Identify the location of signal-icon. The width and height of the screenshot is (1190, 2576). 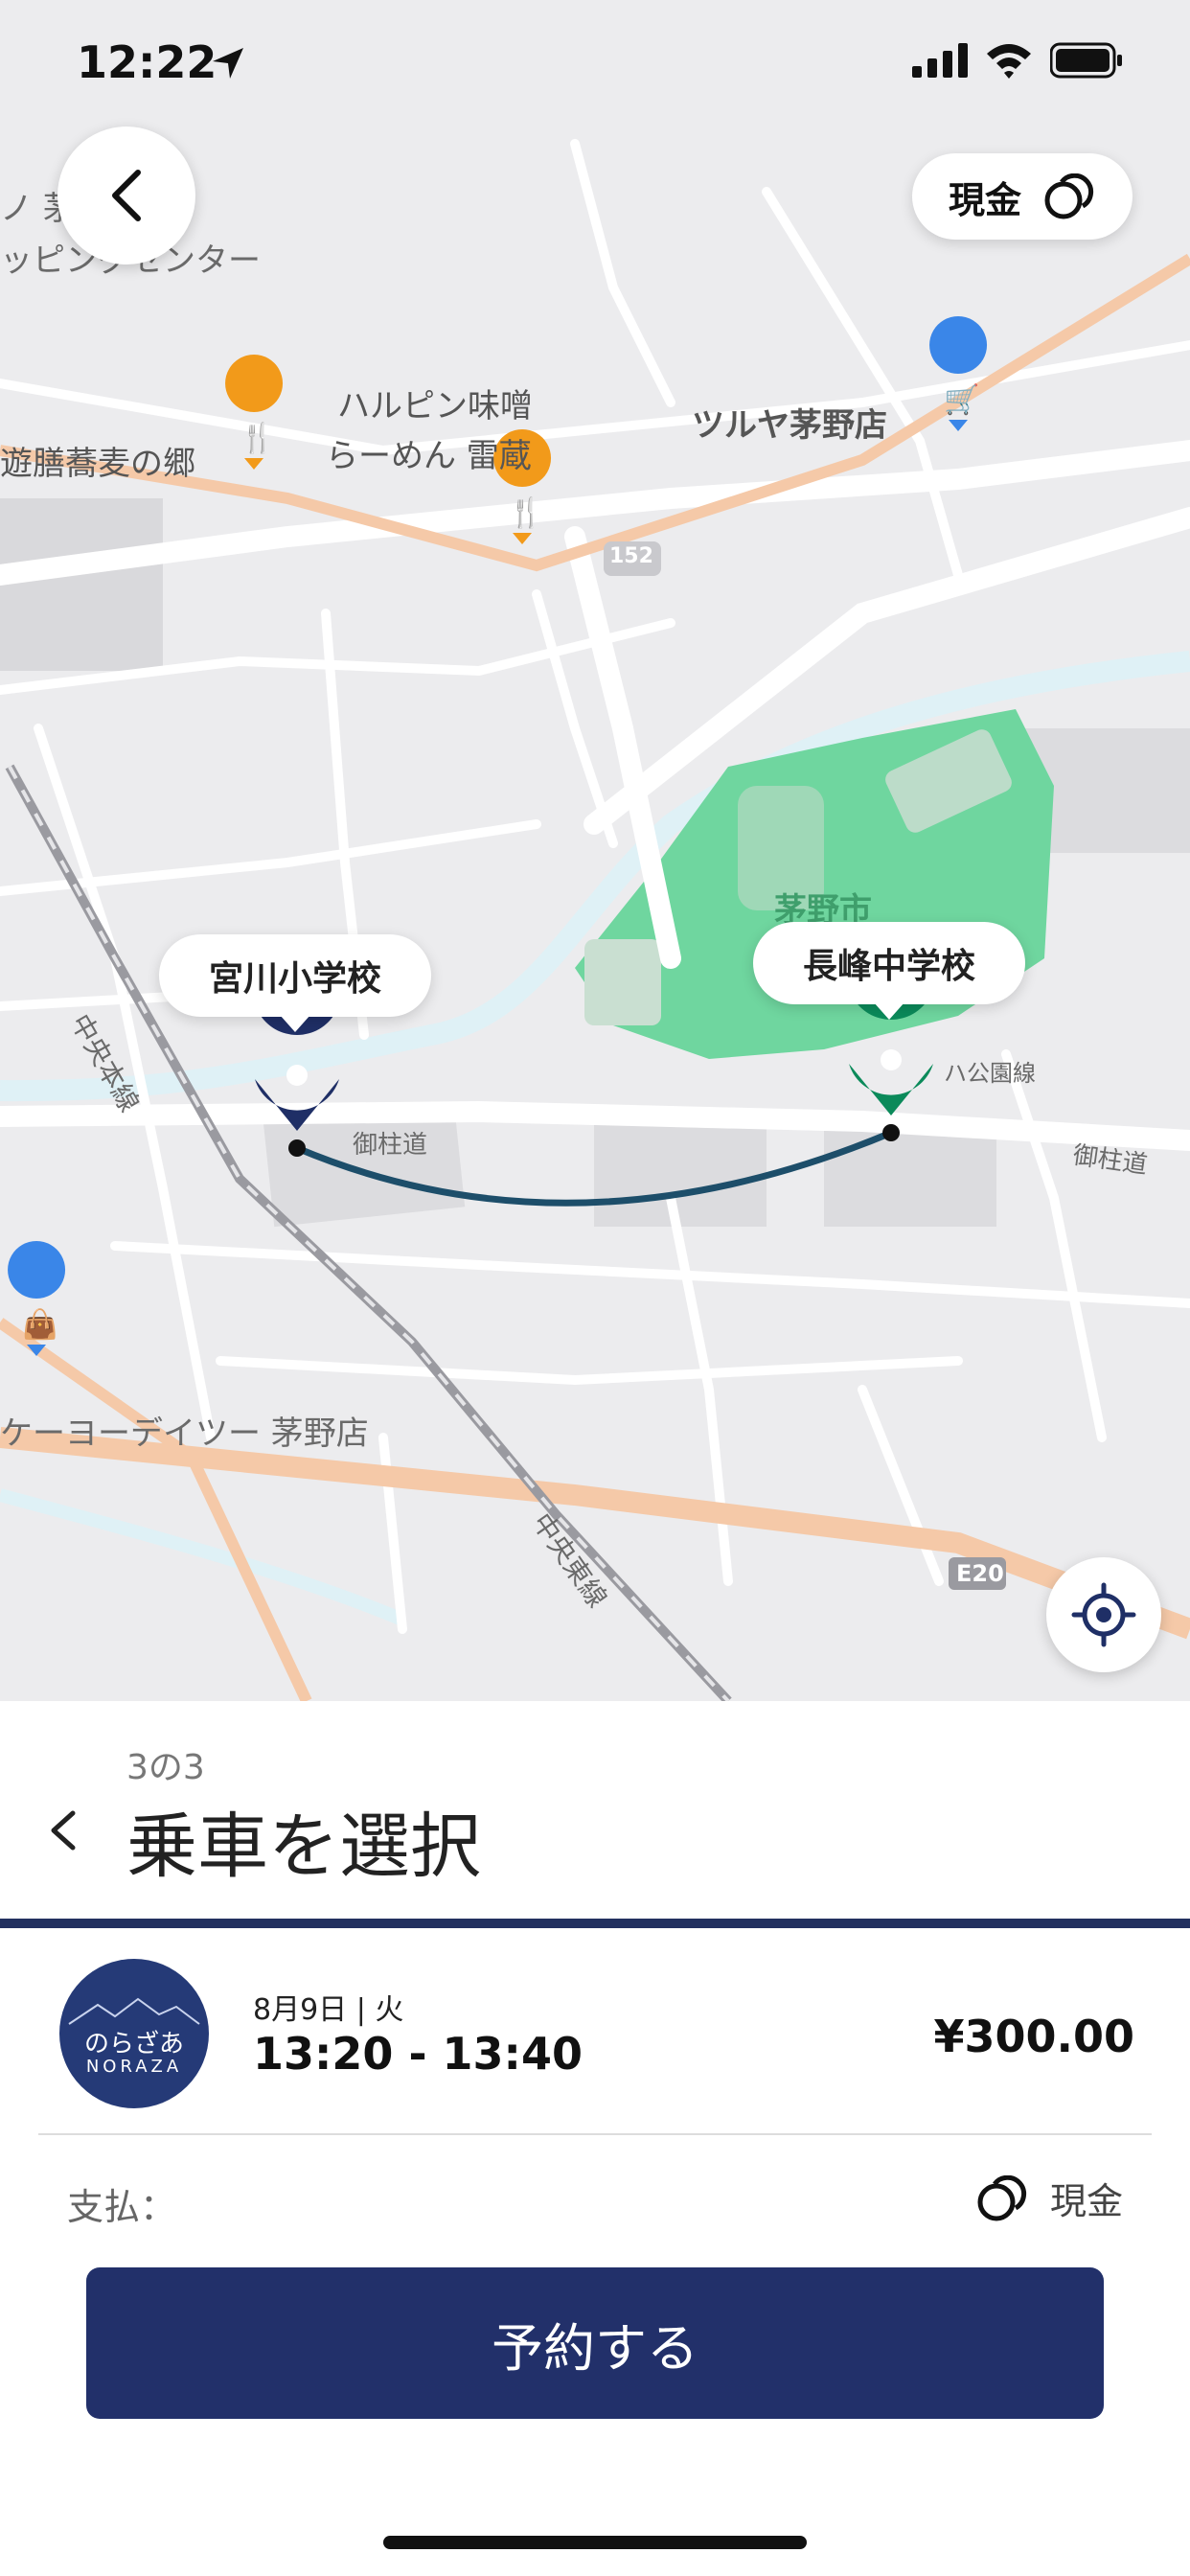
(940, 60).